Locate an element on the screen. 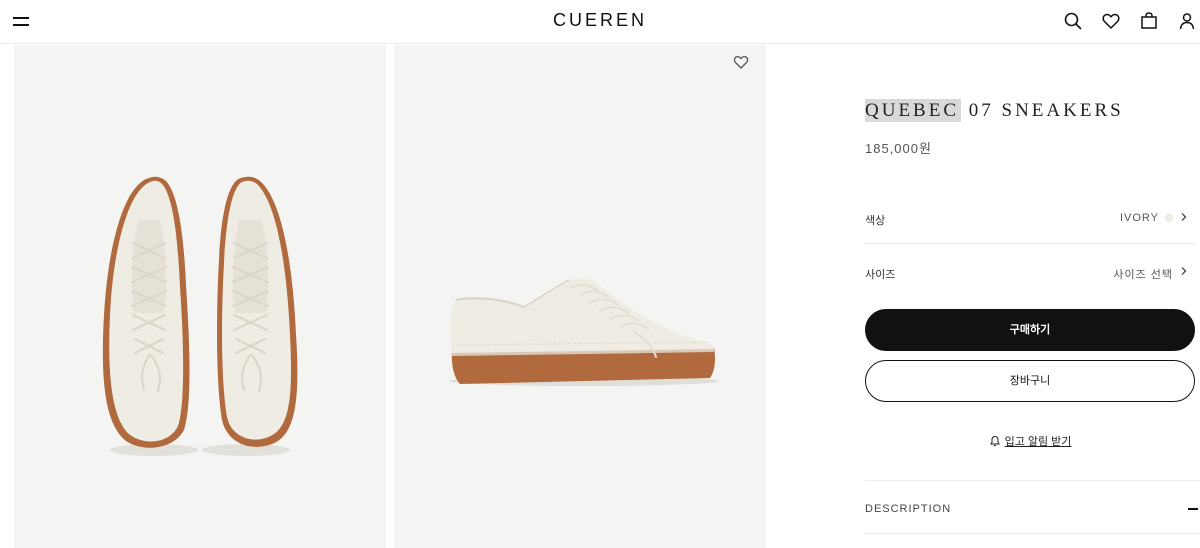 The width and height of the screenshot is (1200, 548). heart-icon is located at coordinates (1111, 21).